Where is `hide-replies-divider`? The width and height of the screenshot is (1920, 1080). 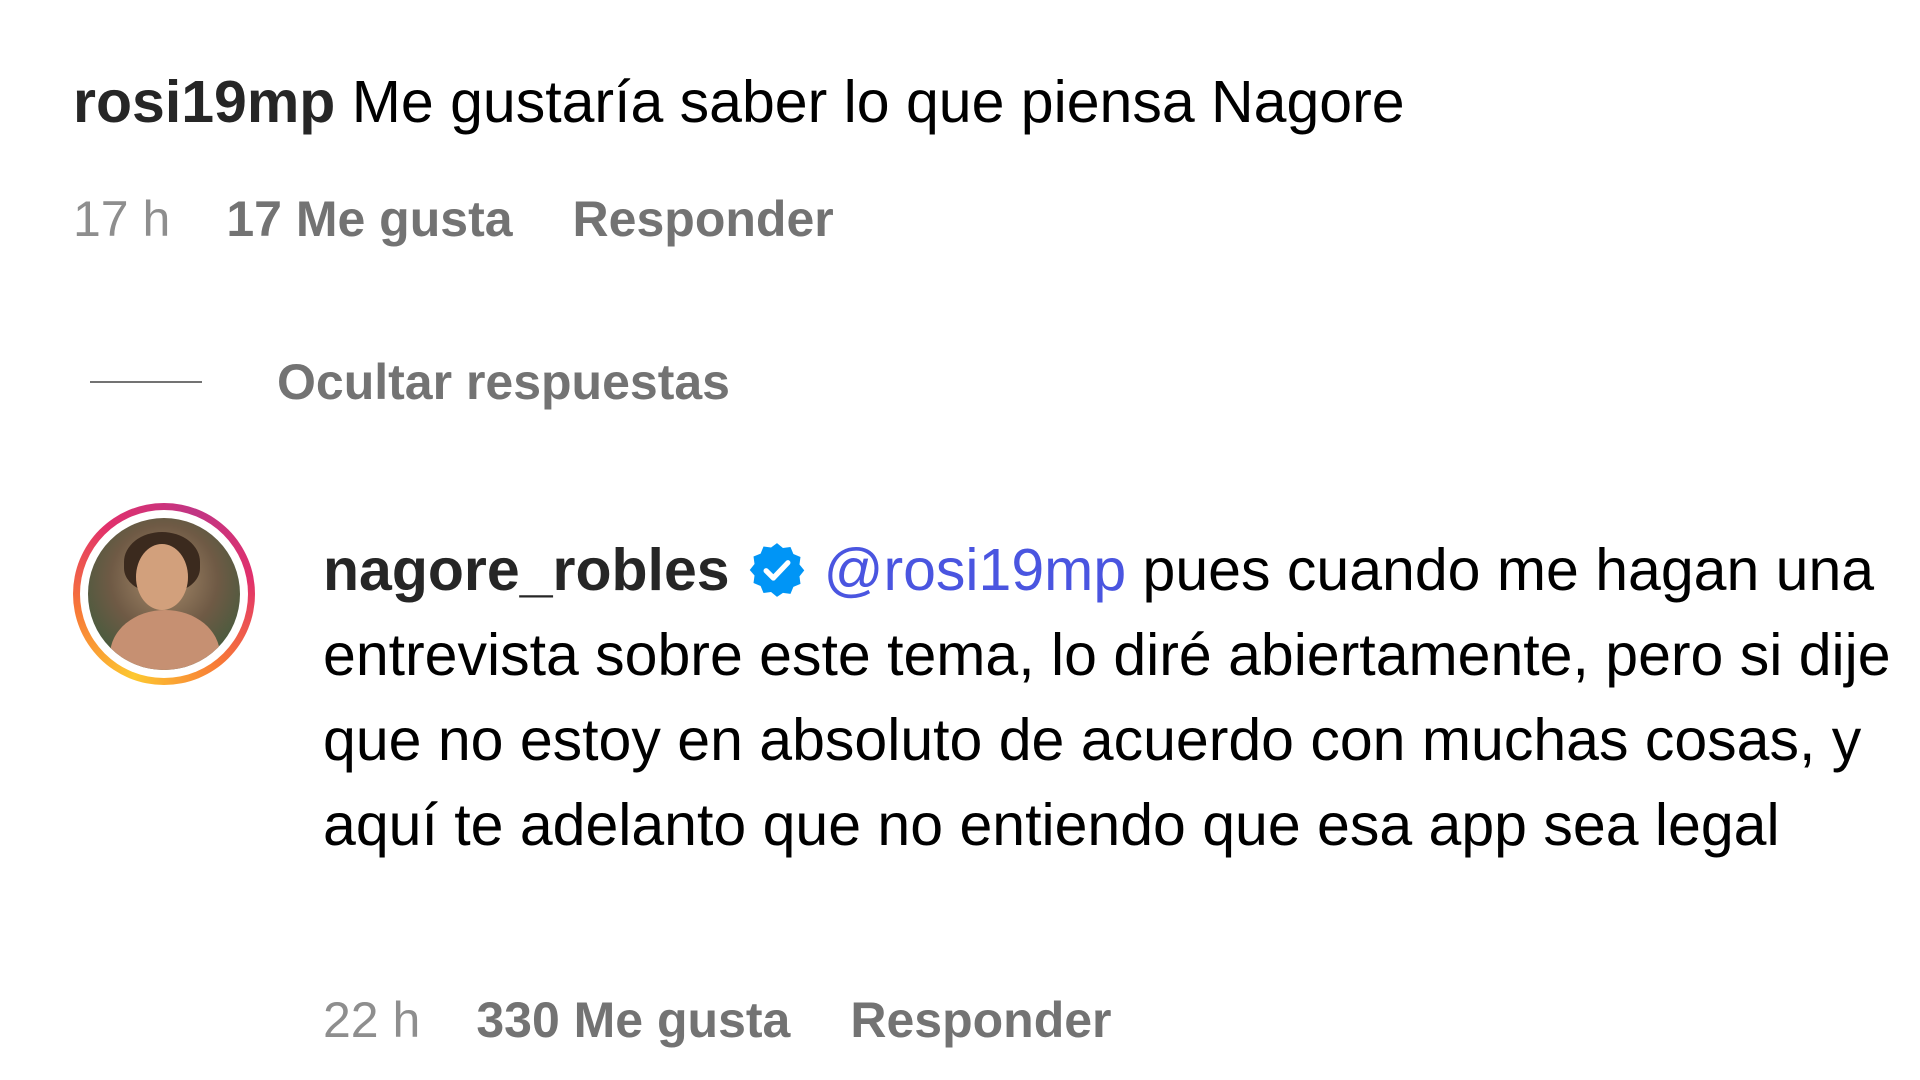
hide-replies-divider is located at coordinates (146, 382).